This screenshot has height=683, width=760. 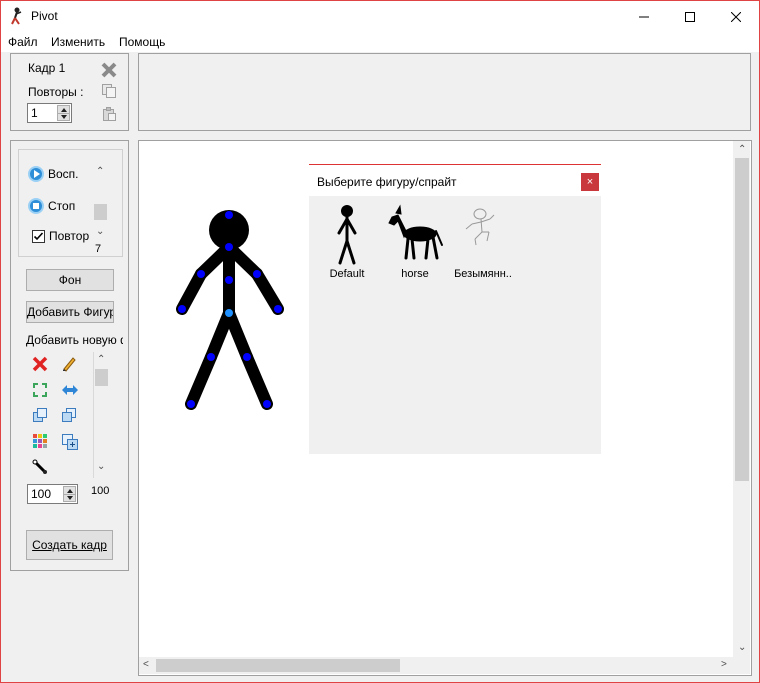 What do you see at coordinates (742, 319) in the screenshot?
I see `vertical-scroll-thumb` at bounding box center [742, 319].